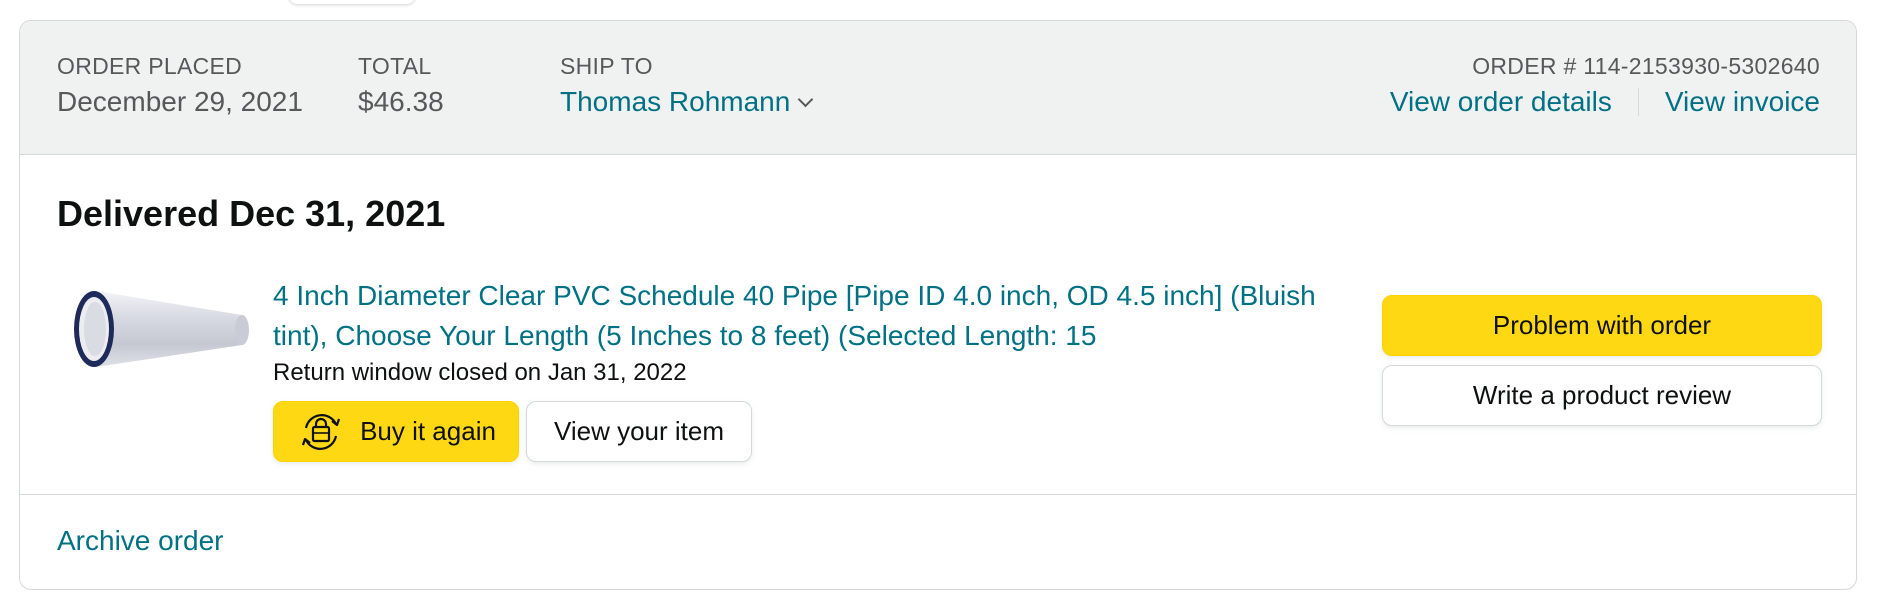 The width and height of the screenshot is (1881, 608). I want to click on order-total-section: TOTAL $46.38, so click(401, 86).